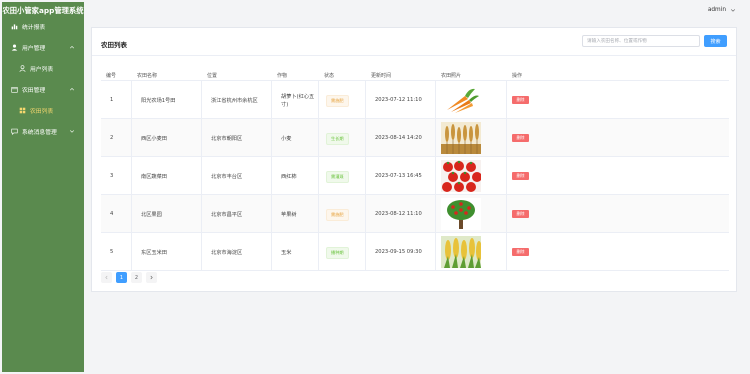 Image resolution: width=750 pixels, height=374 pixels. Describe the element at coordinates (112, 138) in the screenshot. I see `cell-id: 2` at that location.